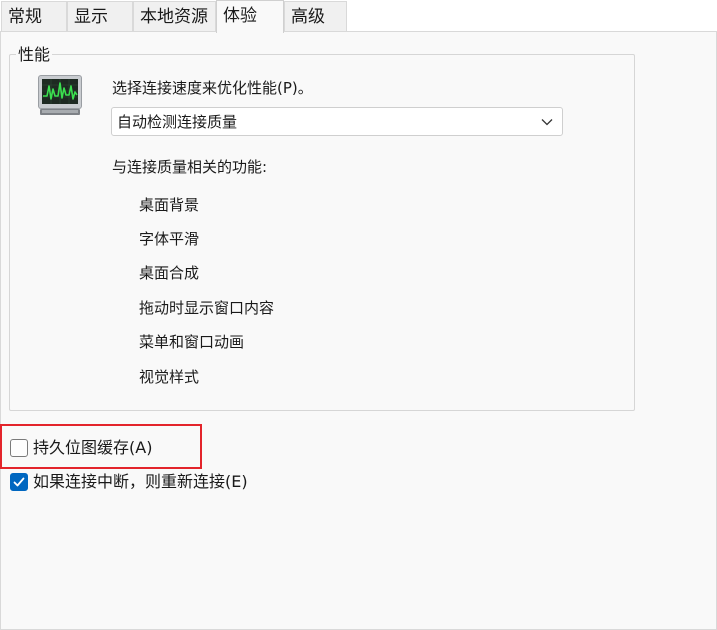 The image size is (717, 630). I want to click on tab-advanced: 高级, so click(315, 16).